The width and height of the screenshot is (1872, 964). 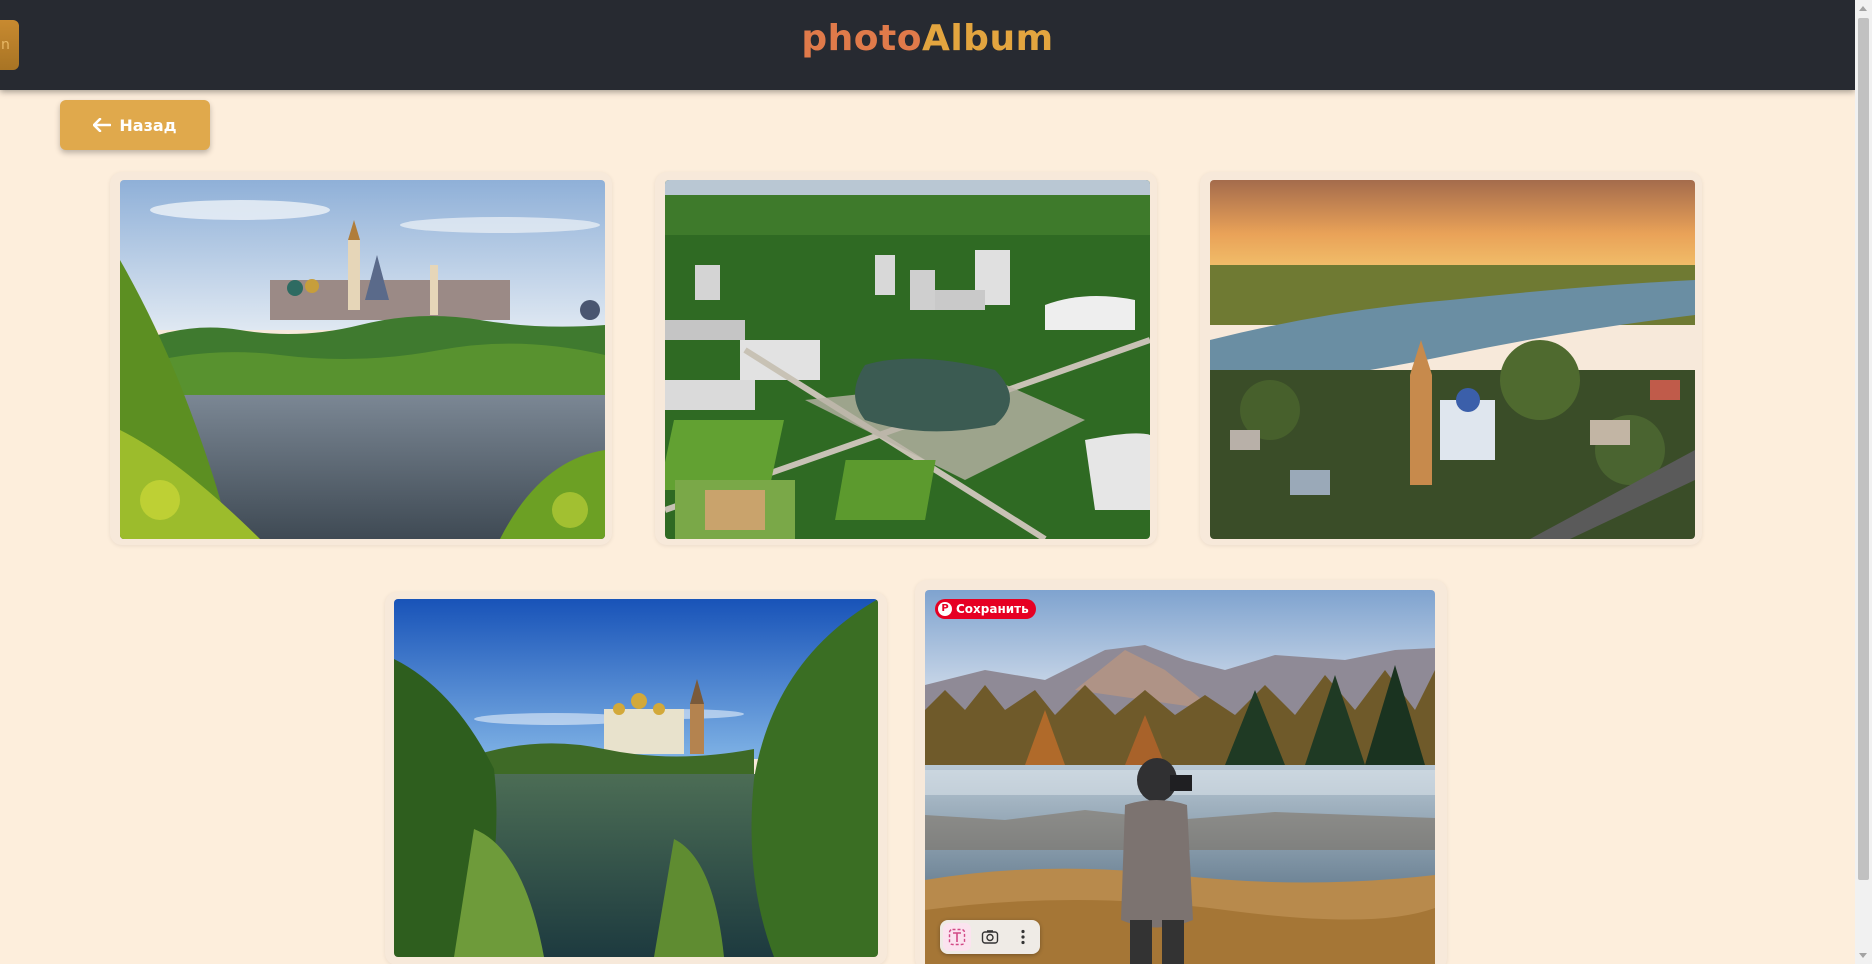 I want to click on text-select-button, so click(x=956, y=937).